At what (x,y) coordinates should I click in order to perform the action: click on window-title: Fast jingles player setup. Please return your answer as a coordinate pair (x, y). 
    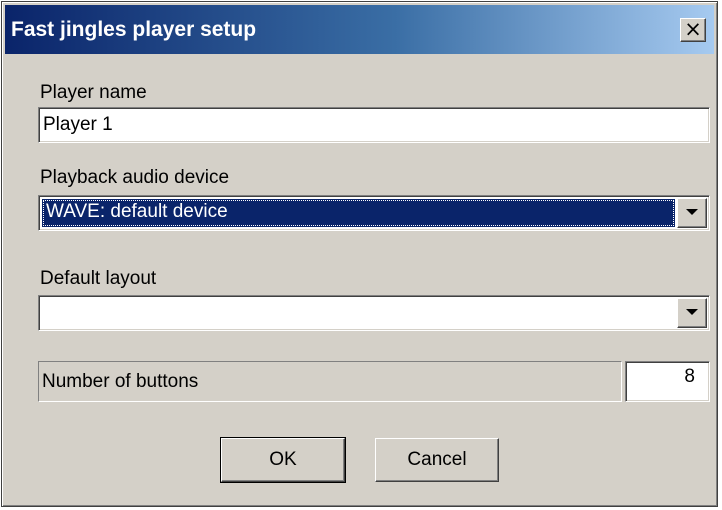
    Looking at the image, I should click on (134, 29).